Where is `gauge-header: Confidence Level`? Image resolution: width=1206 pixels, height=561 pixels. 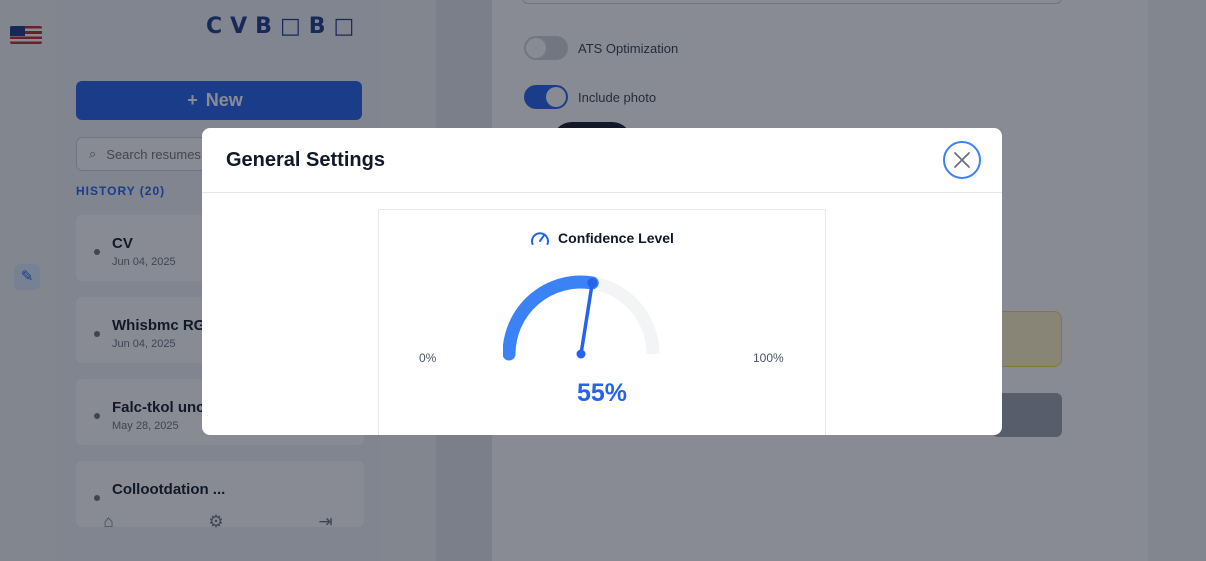 gauge-header: Confidence Level is located at coordinates (602, 238).